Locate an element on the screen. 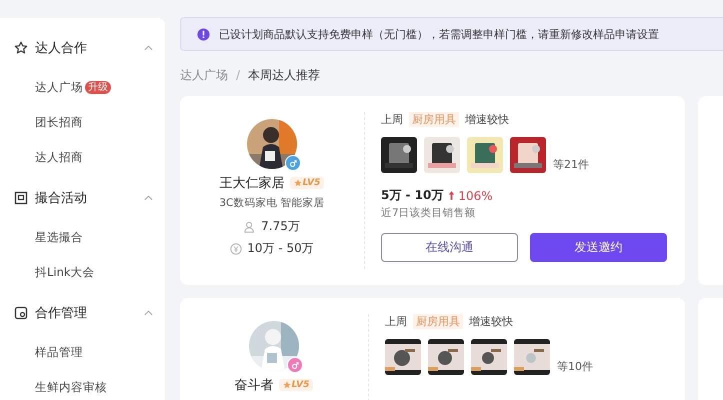 The height and width of the screenshot is (400, 723). product-count: 等21件 is located at coordinates (571, 164).